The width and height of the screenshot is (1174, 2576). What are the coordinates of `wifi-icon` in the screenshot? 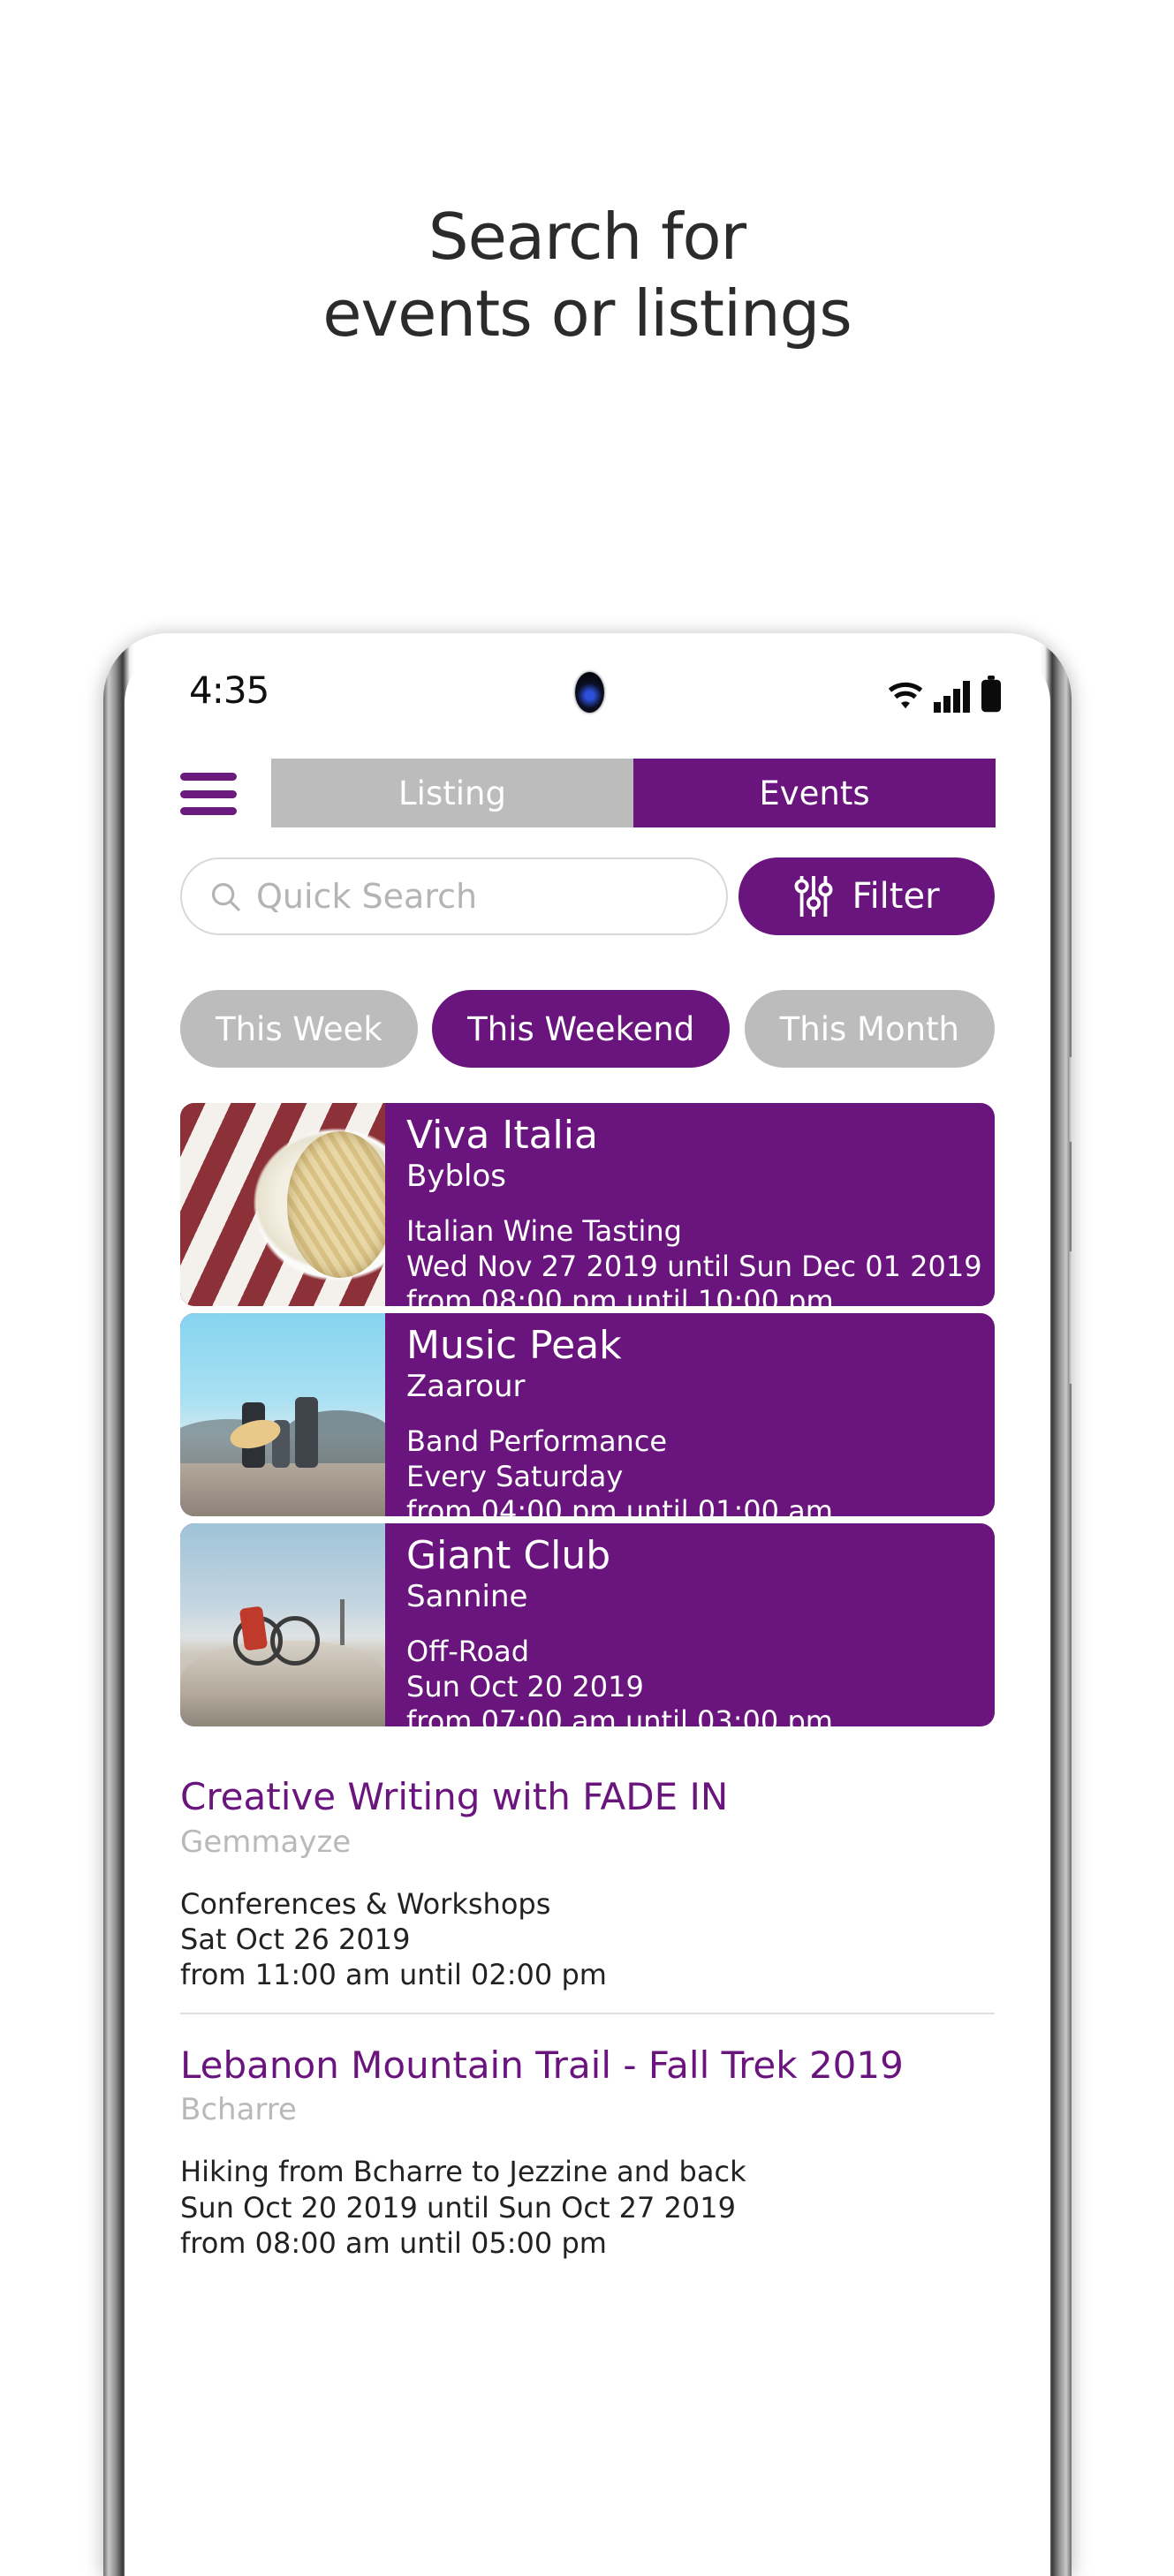 It's located at (905, 695).